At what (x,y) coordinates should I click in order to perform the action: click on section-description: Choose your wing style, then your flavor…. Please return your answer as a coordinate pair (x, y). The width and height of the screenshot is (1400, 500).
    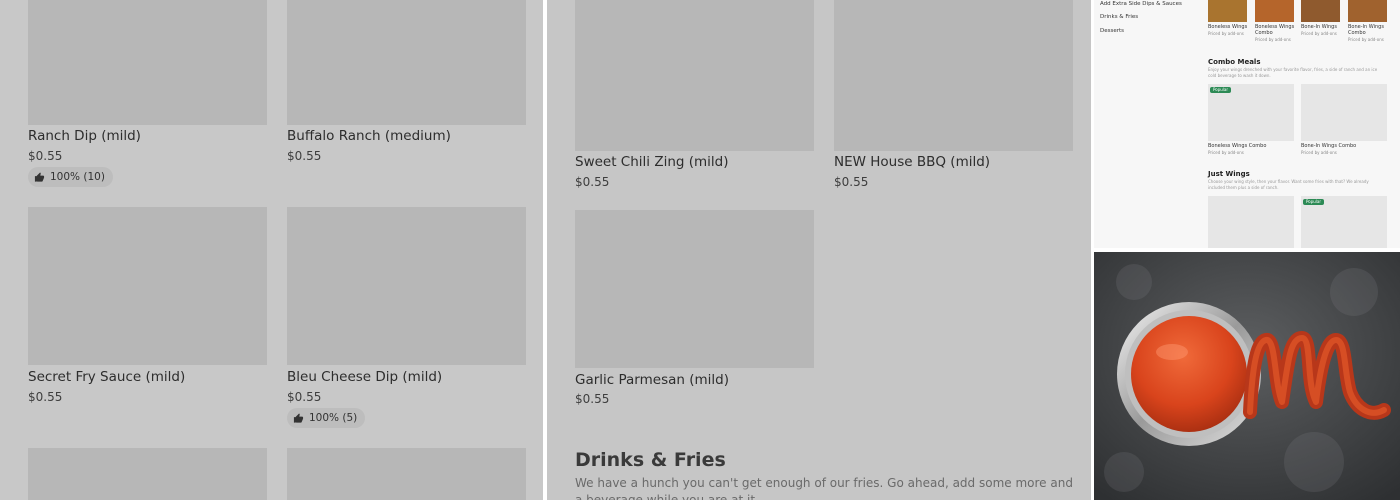
    Looking at the image, I should click on (1288, 184).